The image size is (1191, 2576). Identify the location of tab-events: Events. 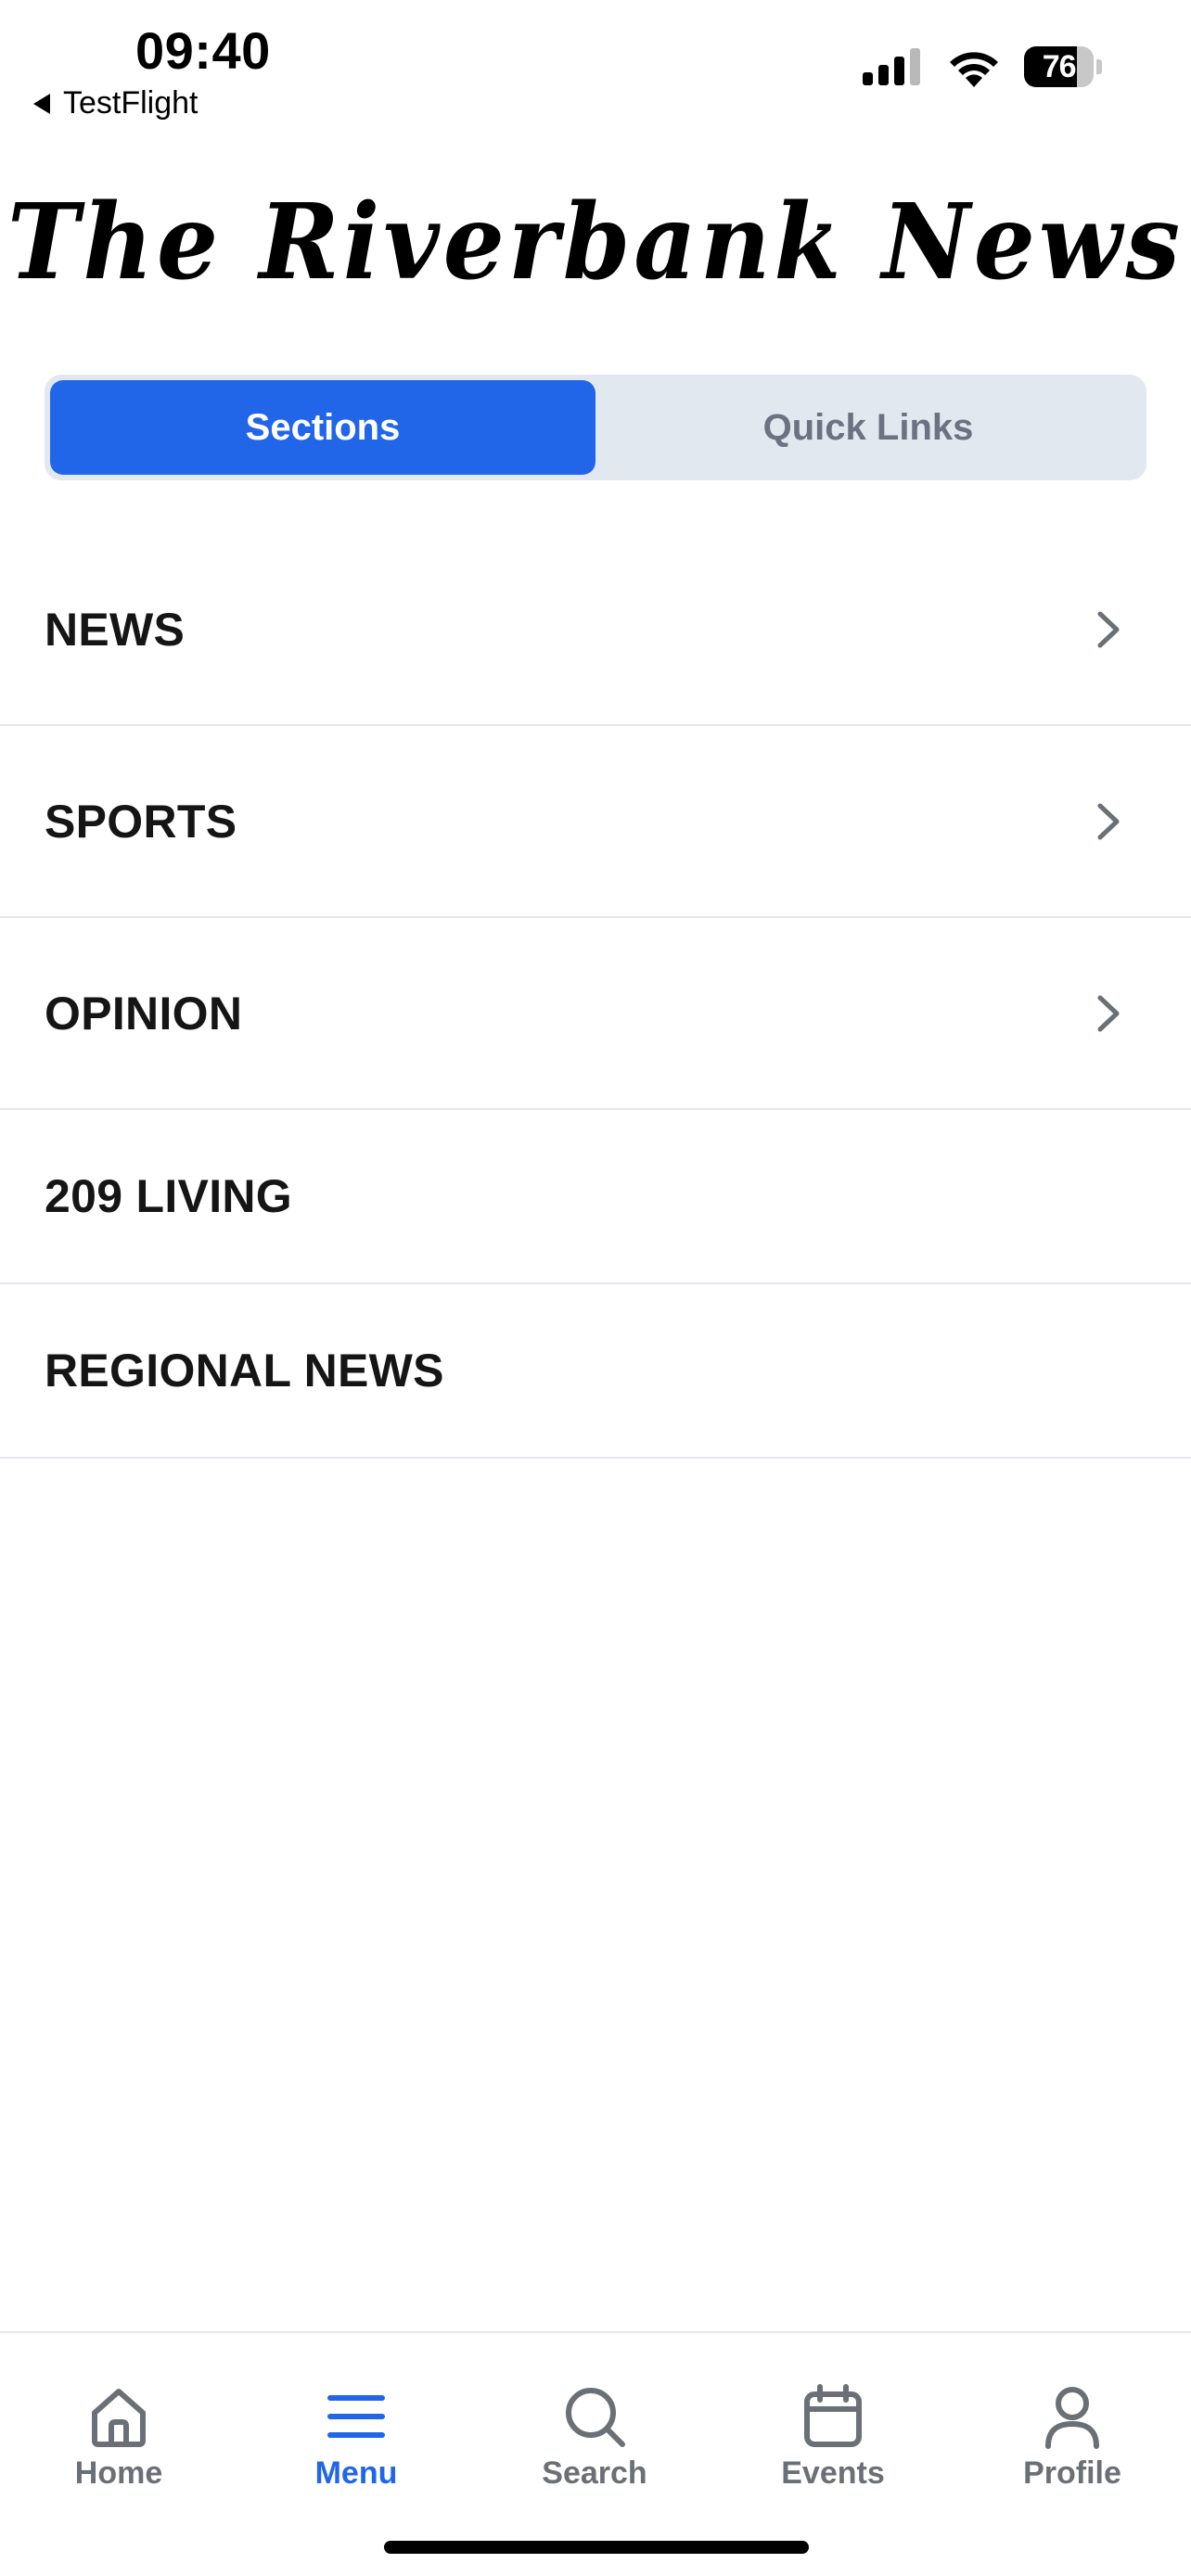
(833, 2426).